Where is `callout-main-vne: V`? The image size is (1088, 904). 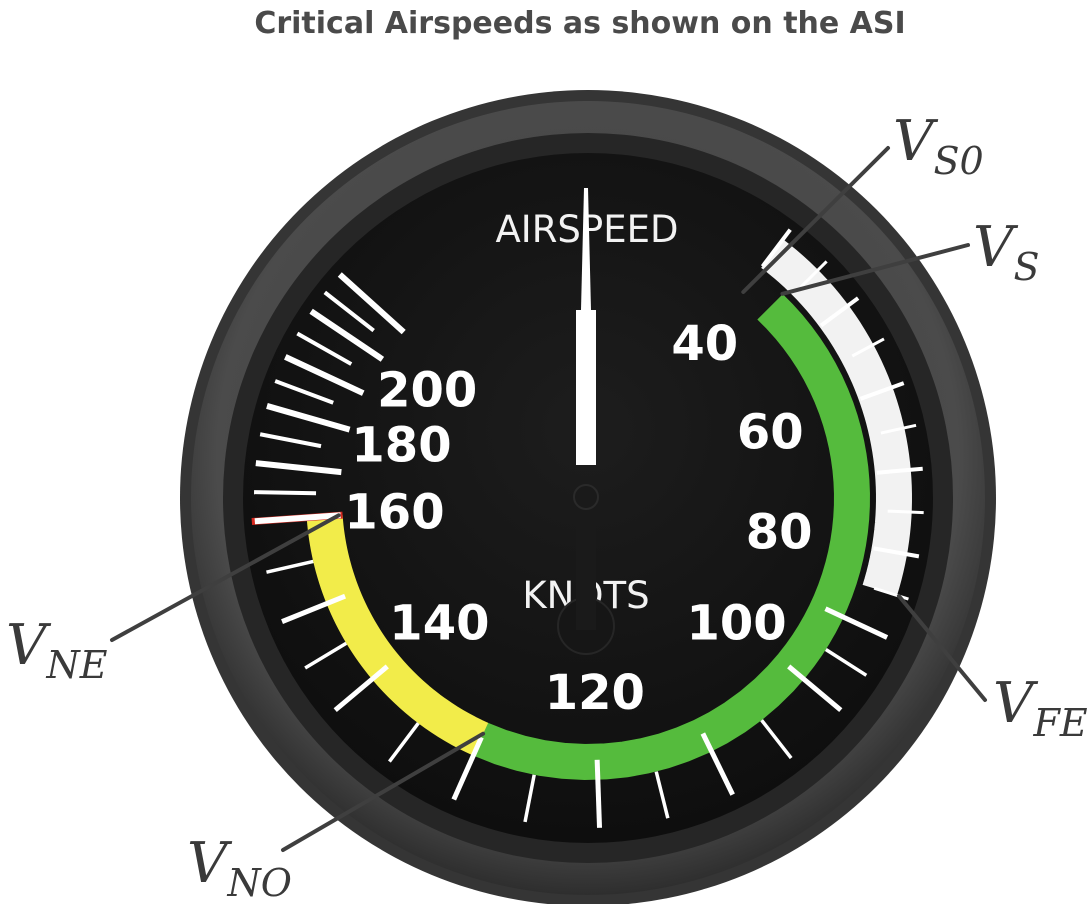
callout-main-vne: V is located at coordinates (29, 645).